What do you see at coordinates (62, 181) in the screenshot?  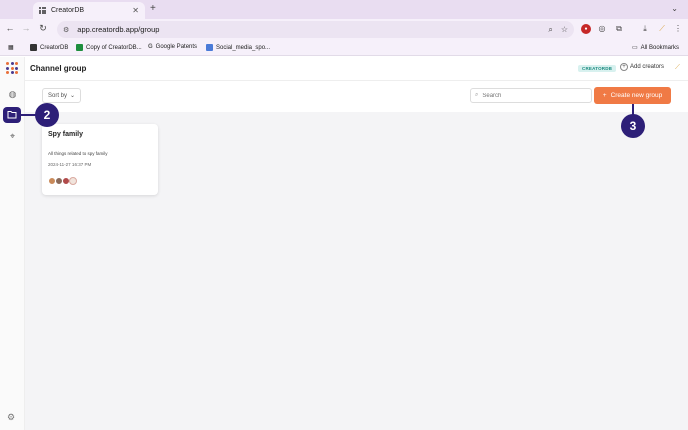 I see `creator-avatars` at bounding box center [62, 181].